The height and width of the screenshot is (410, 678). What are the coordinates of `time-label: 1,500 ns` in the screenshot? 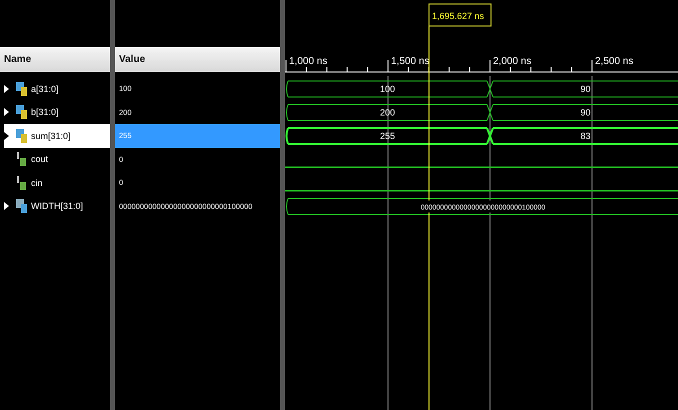 It's located at (410, 61).